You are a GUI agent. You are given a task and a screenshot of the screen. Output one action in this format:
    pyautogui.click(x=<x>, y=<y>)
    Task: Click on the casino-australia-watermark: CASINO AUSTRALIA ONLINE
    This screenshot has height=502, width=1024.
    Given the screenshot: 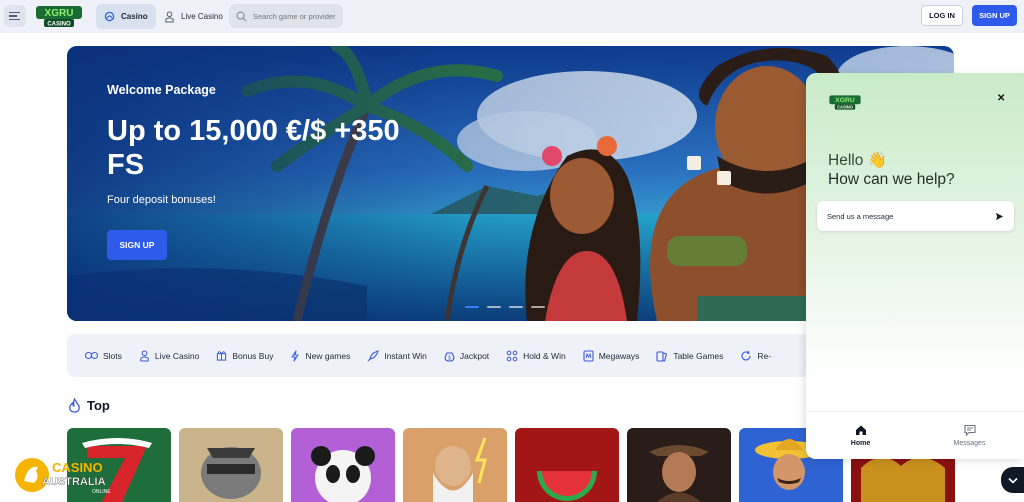 What is the action you would take?
    pyautogui.click(x=63, y=476)
    